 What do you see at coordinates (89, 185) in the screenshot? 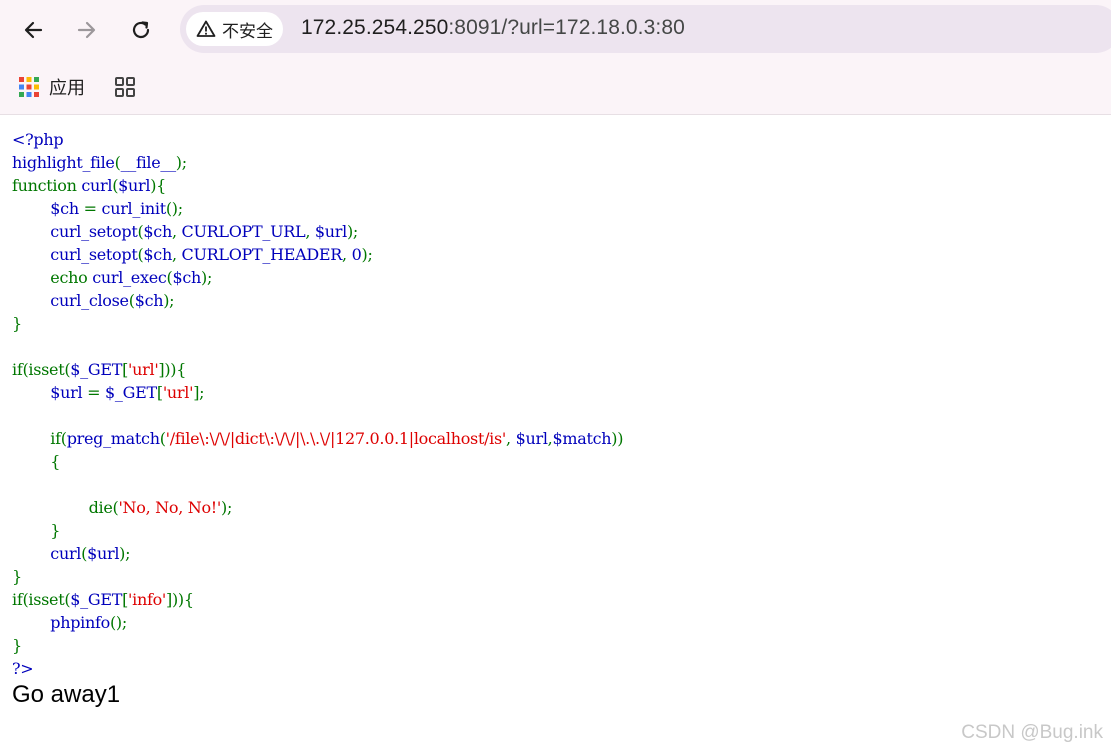
I see `code-line-3: function curl($url){` at bounding box center [89, 185].